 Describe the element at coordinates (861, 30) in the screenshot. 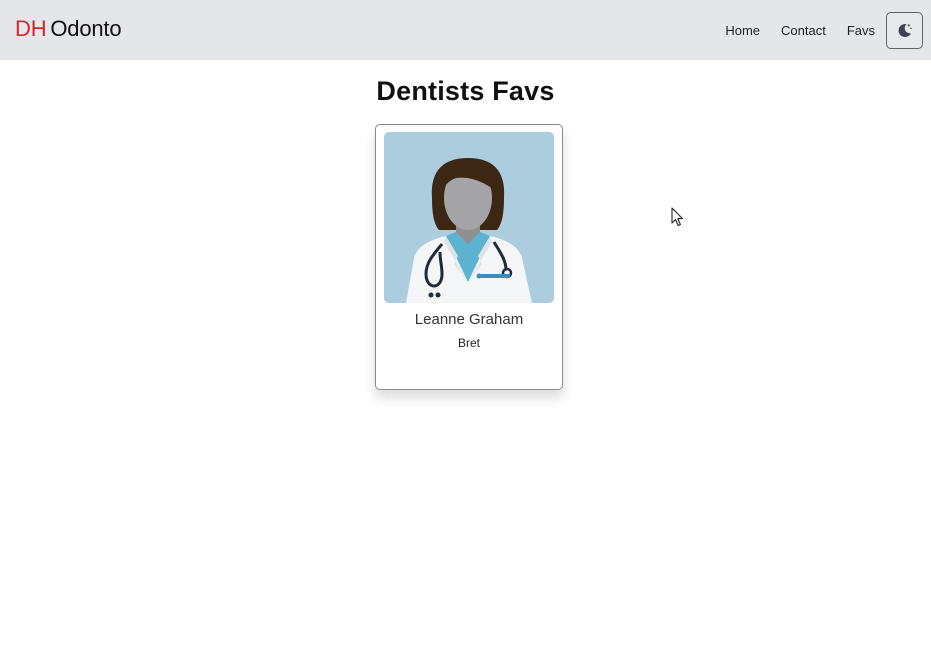

I see `nav-link-favs: Favs` at that location.